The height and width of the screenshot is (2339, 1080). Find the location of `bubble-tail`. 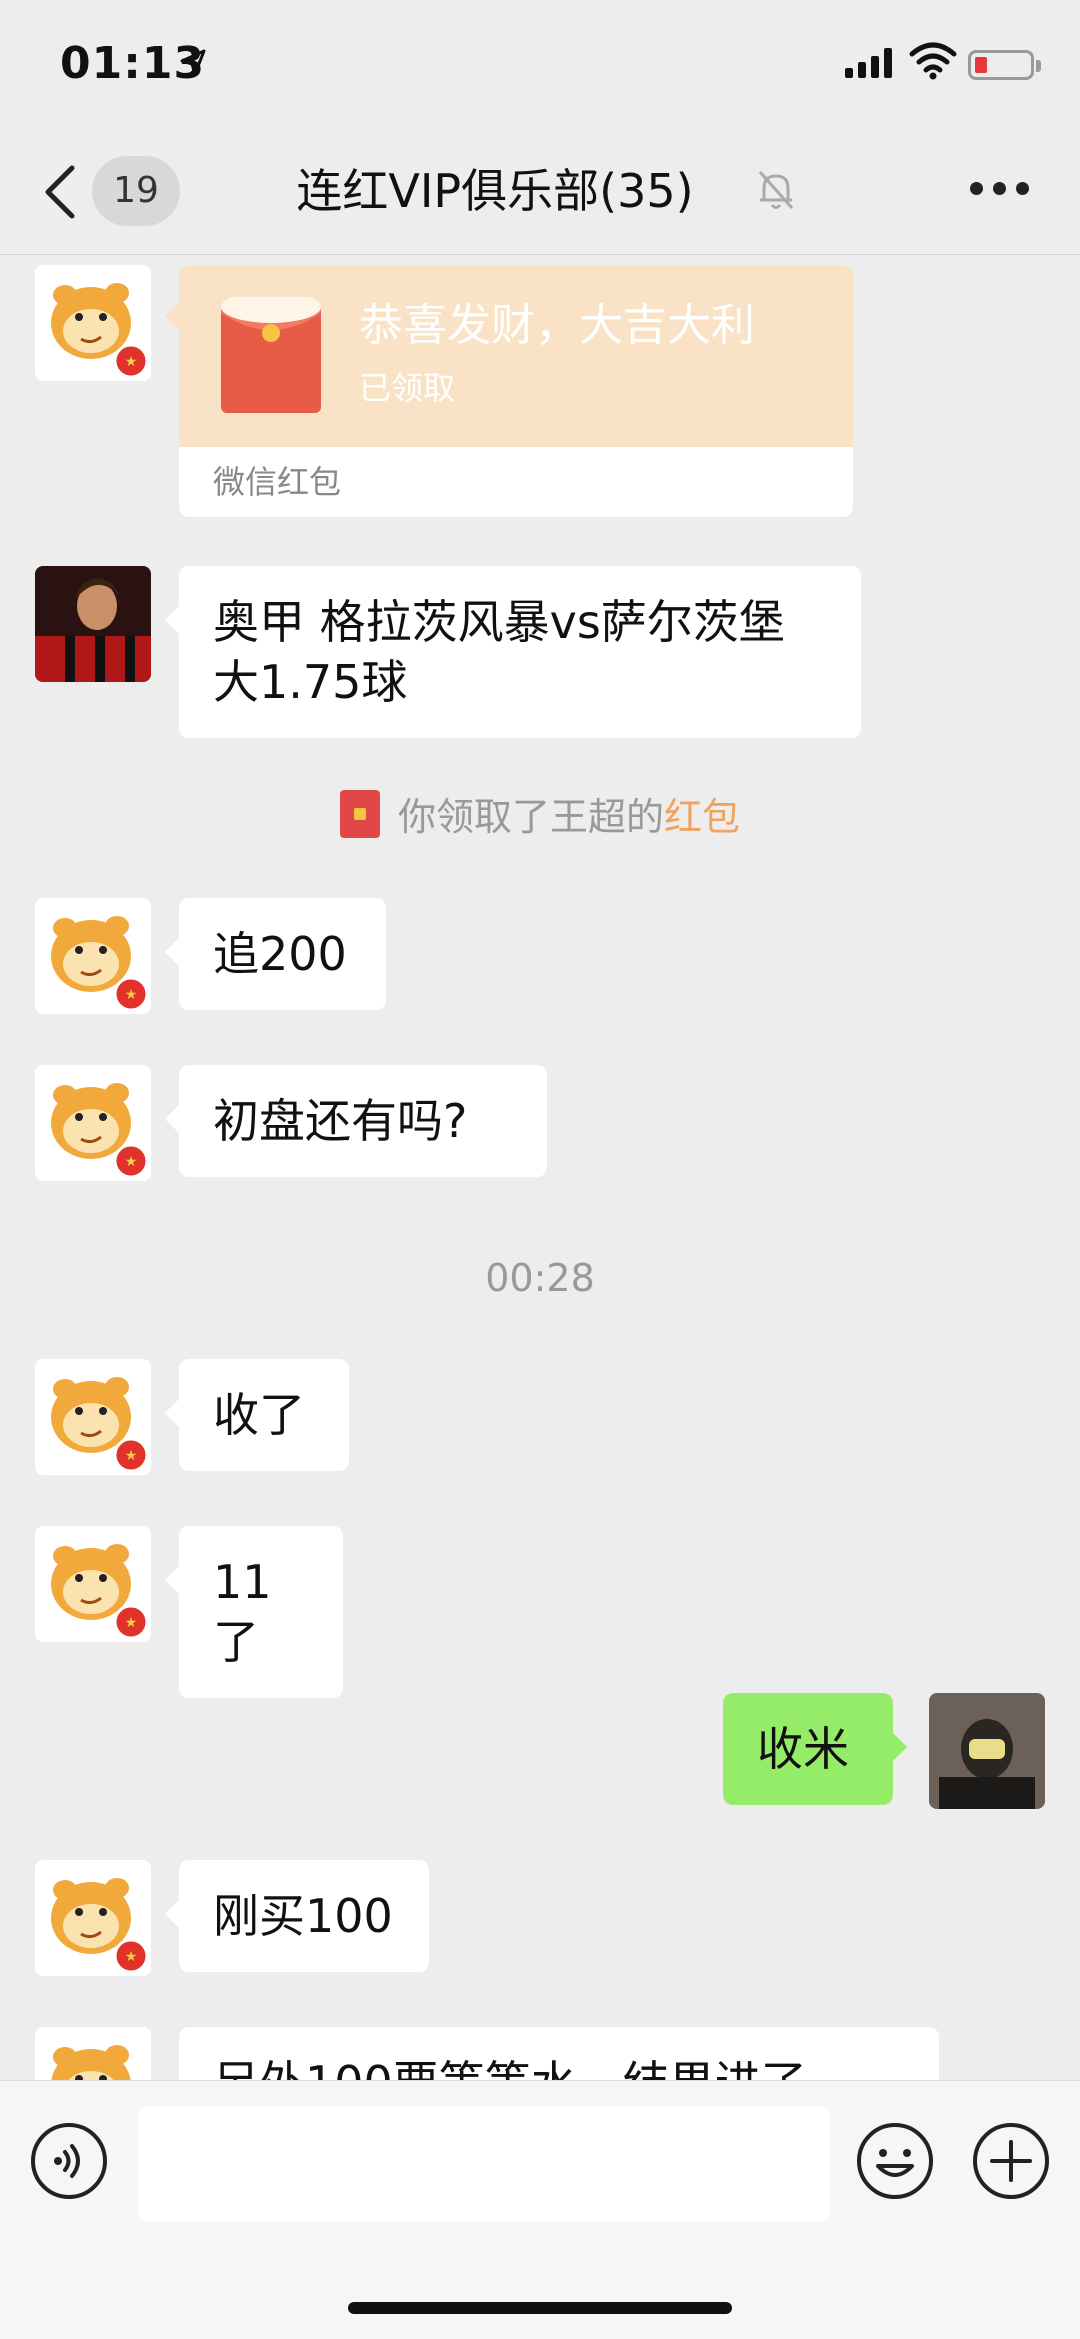

bubble-tail is located at coordinates (172, 316).